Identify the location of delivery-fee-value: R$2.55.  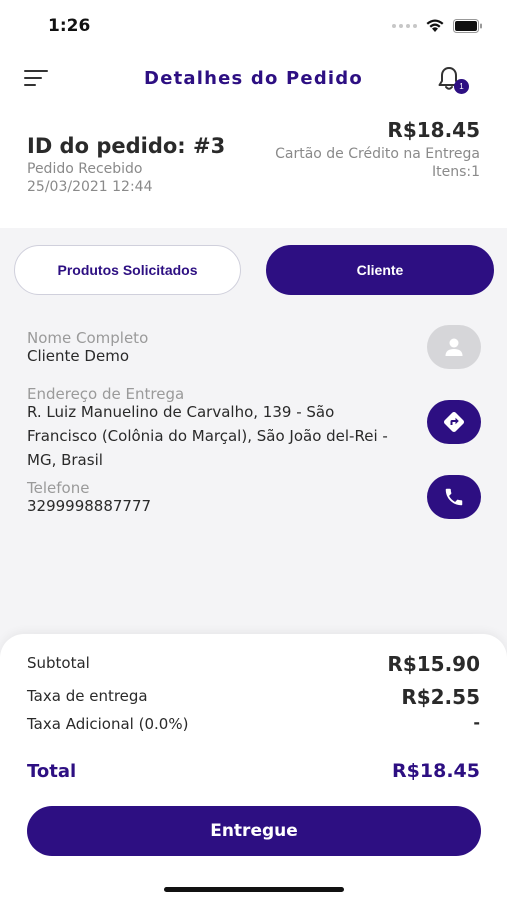
(440, 697).